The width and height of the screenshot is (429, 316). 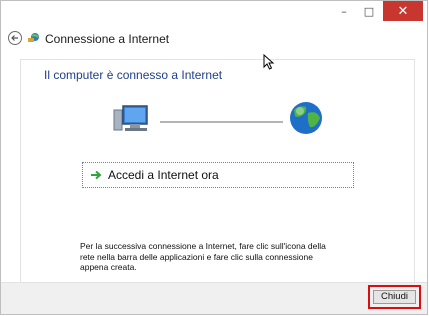 What do you see at coordinates (107, 39) in the screenshot?
I see `window-title: Connessione a Internet` at bounding box center [107, 39].